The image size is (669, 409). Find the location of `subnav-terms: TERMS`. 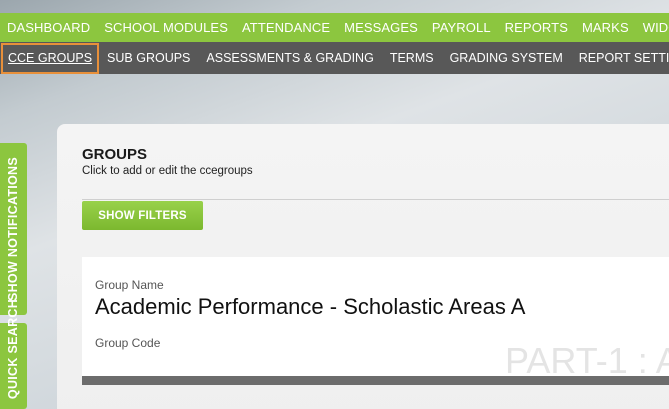

subnav-terms: TERMS is located at coordinates (412, 58).